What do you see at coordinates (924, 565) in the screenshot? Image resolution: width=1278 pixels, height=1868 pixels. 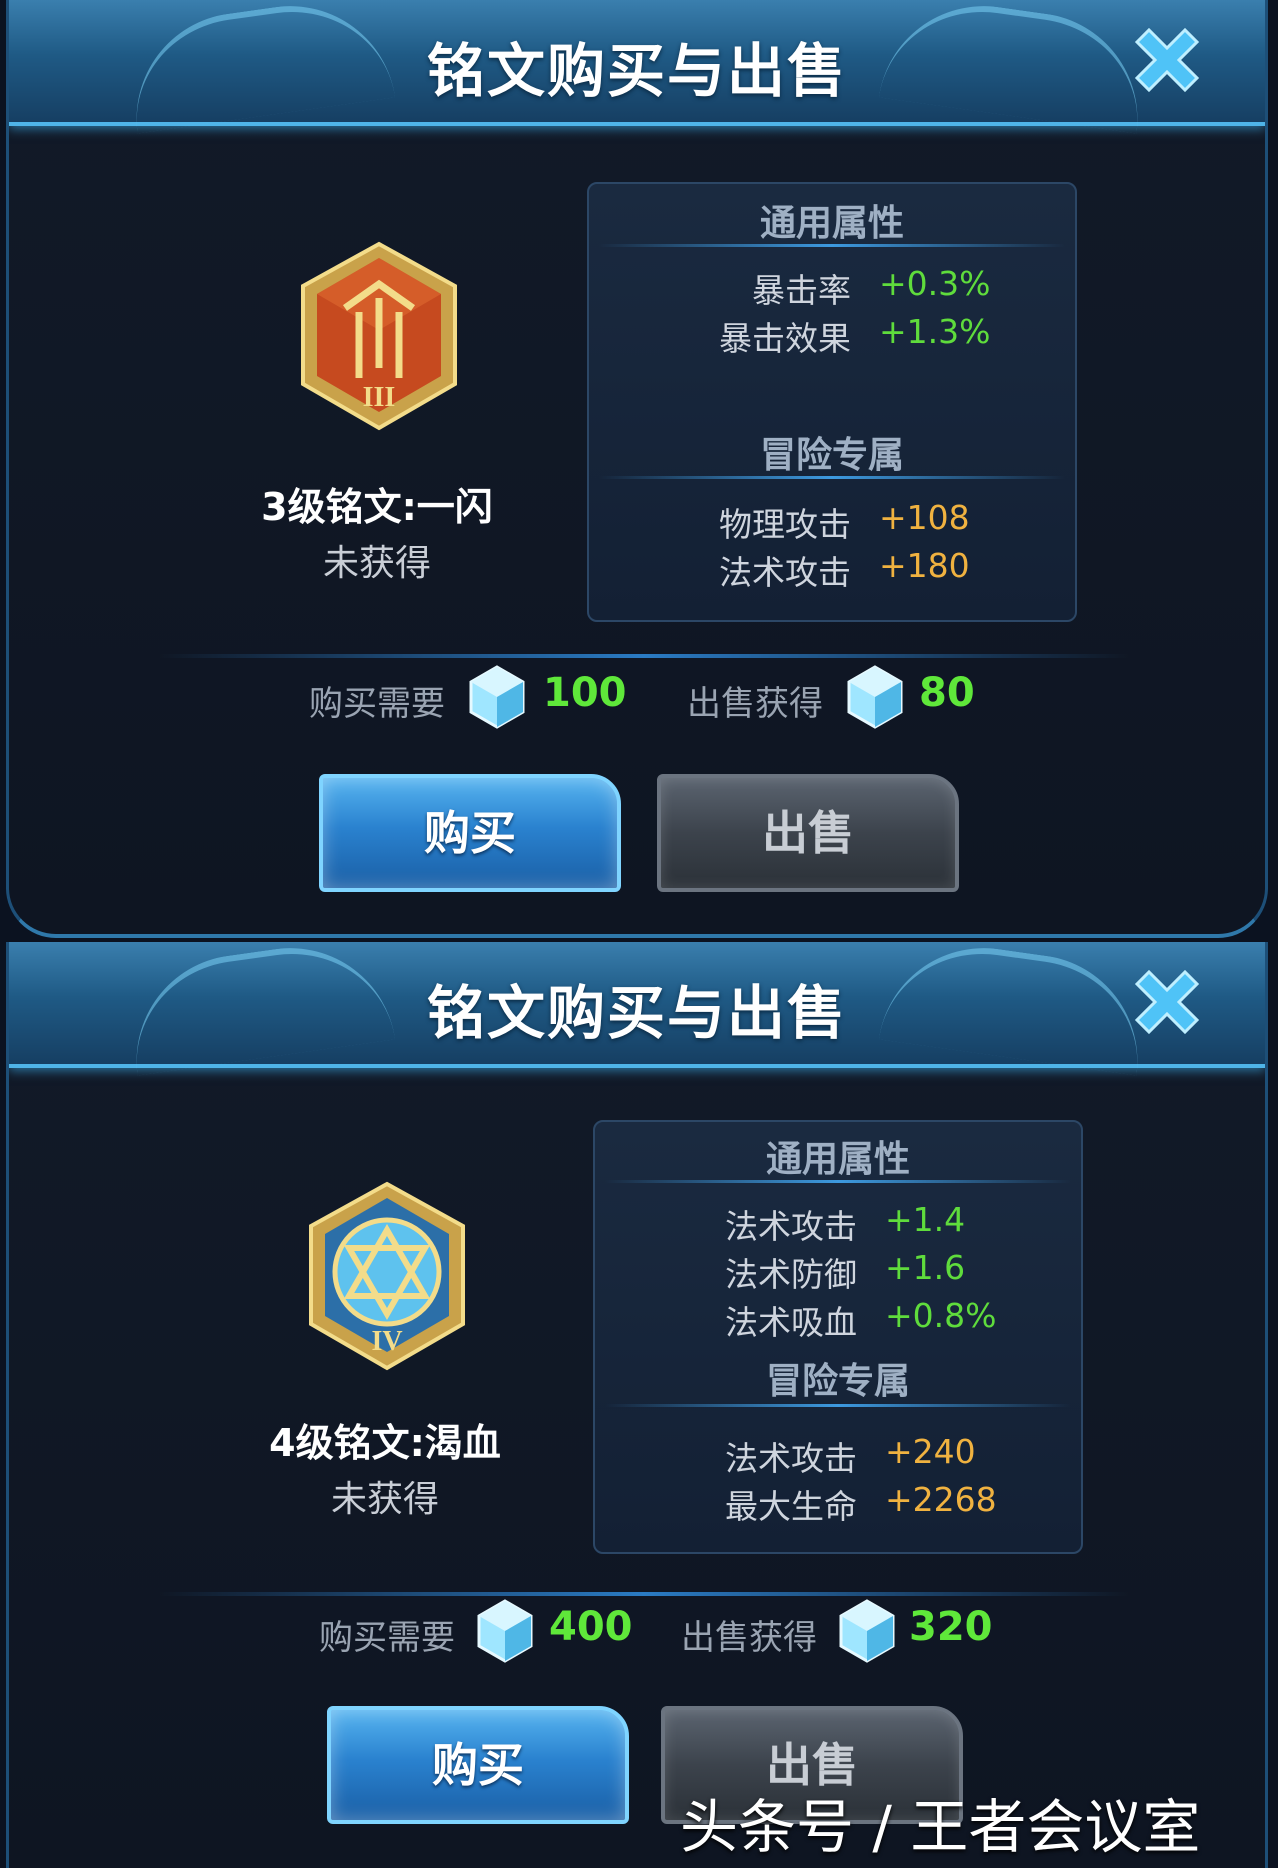 I see `stat-value: +180` at bounding box center [924, 565].